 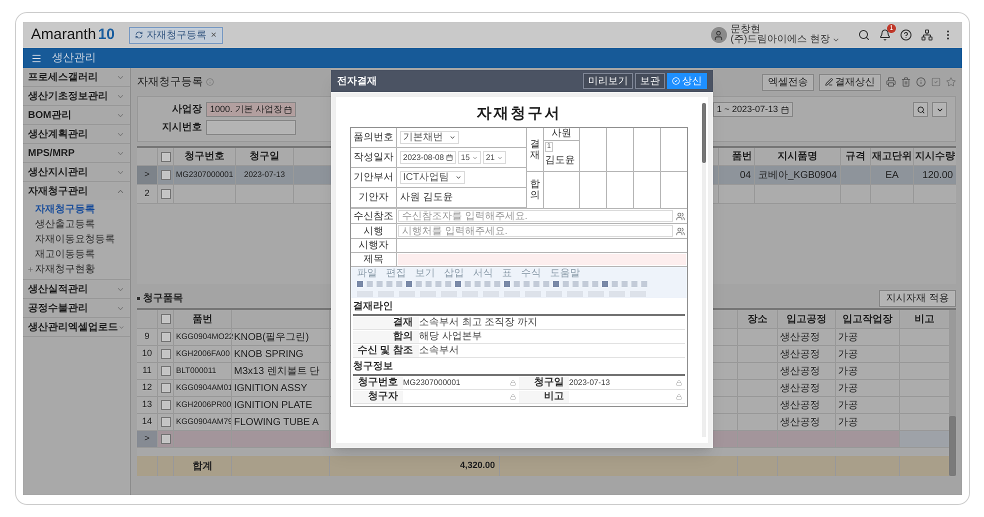 I want to click on column-header: 지시품명, so click(x=798, y=157).